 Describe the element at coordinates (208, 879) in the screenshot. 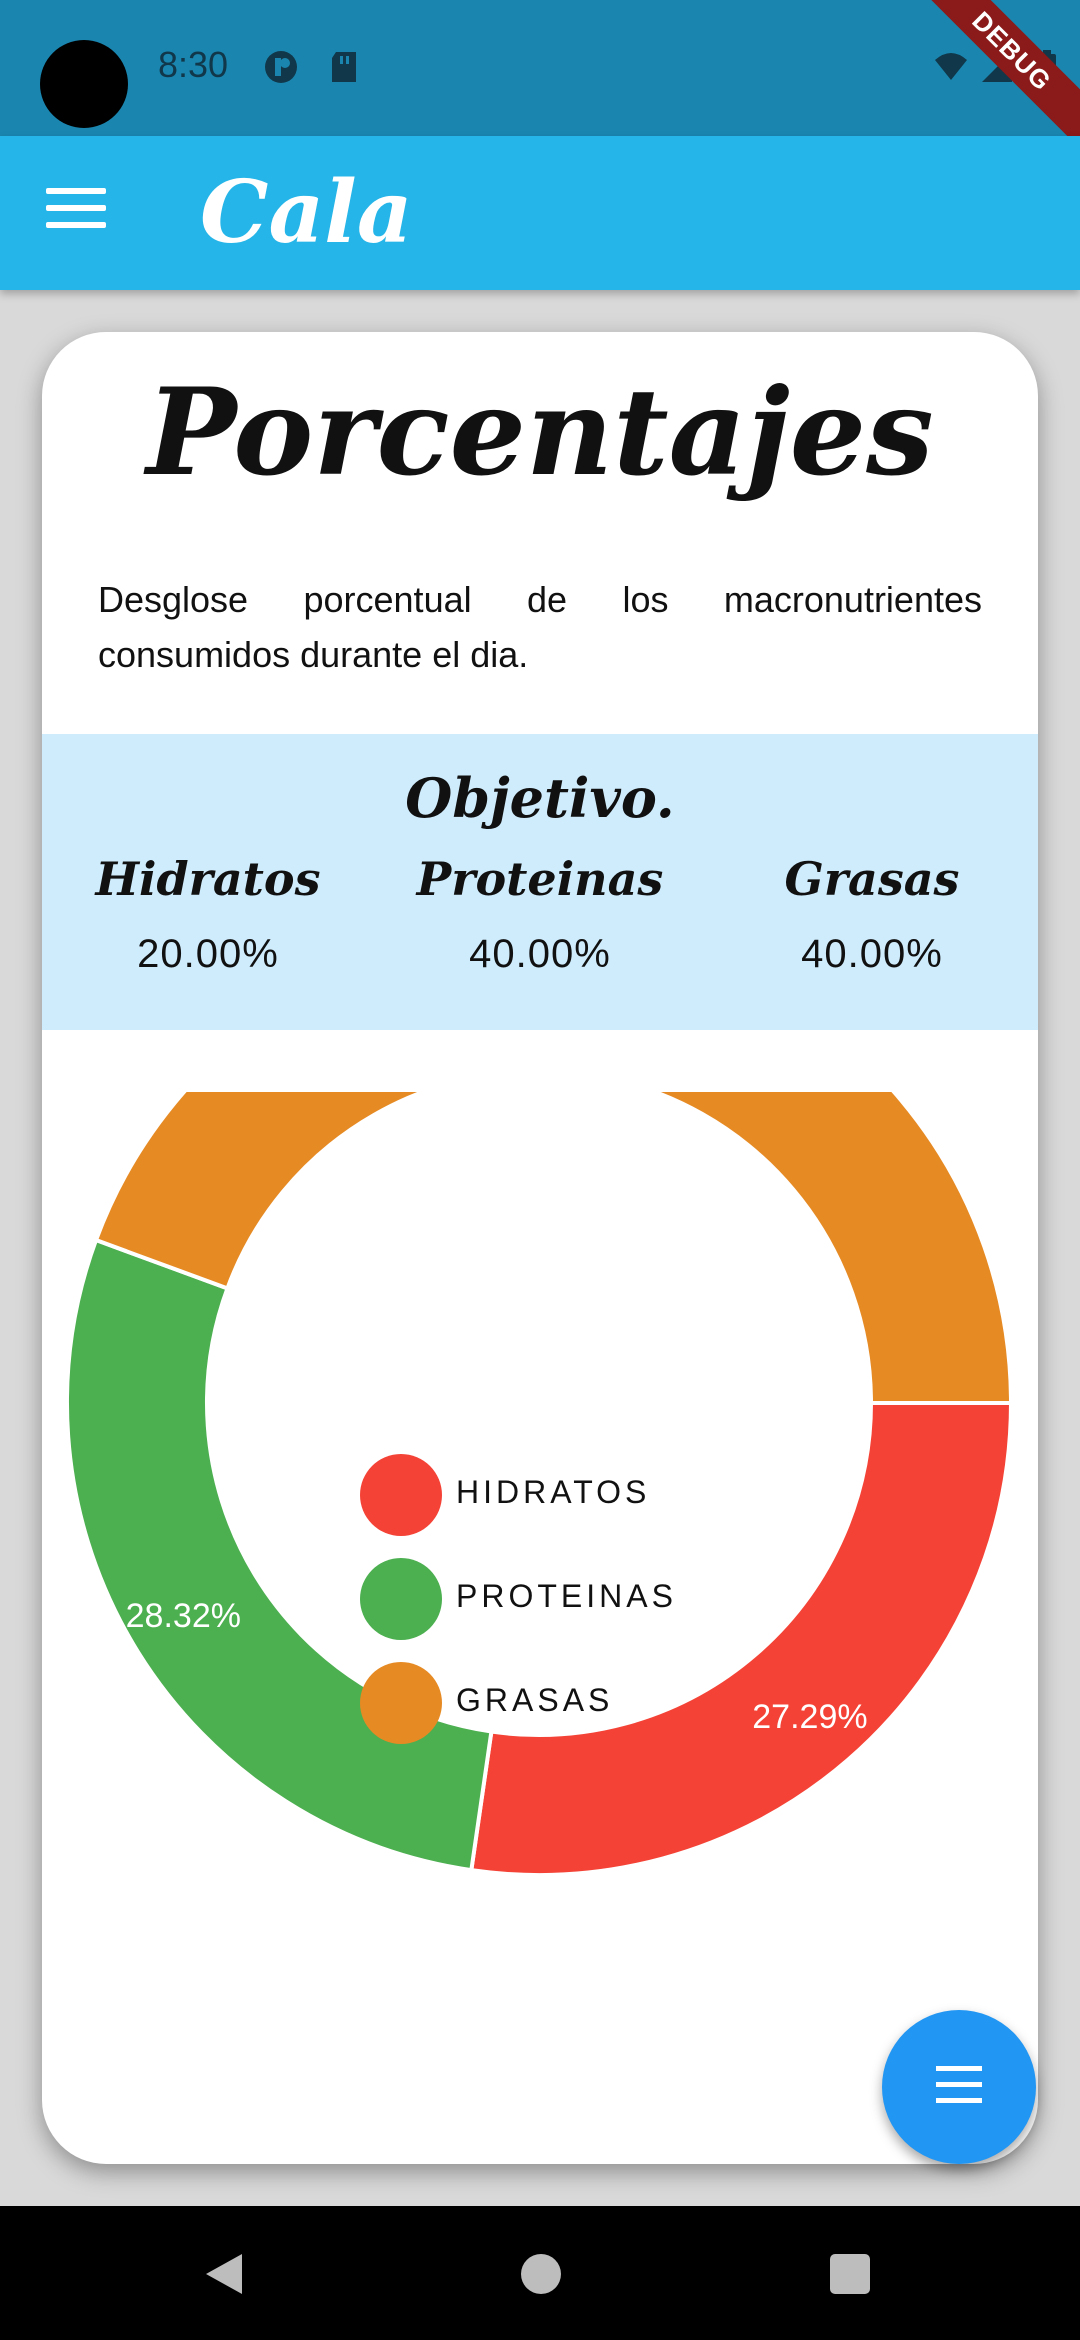

I see `objective-label: Hidratos` at that location.